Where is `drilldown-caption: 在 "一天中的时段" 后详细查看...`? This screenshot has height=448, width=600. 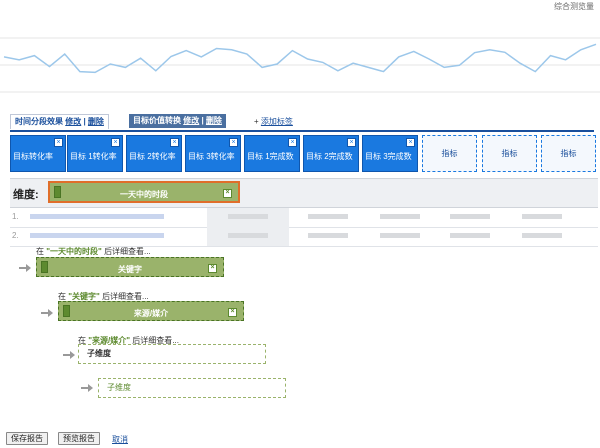 drilldown-caption: 在 "一天中的时段" 后详细查看... is located at coordinates (93, 251).